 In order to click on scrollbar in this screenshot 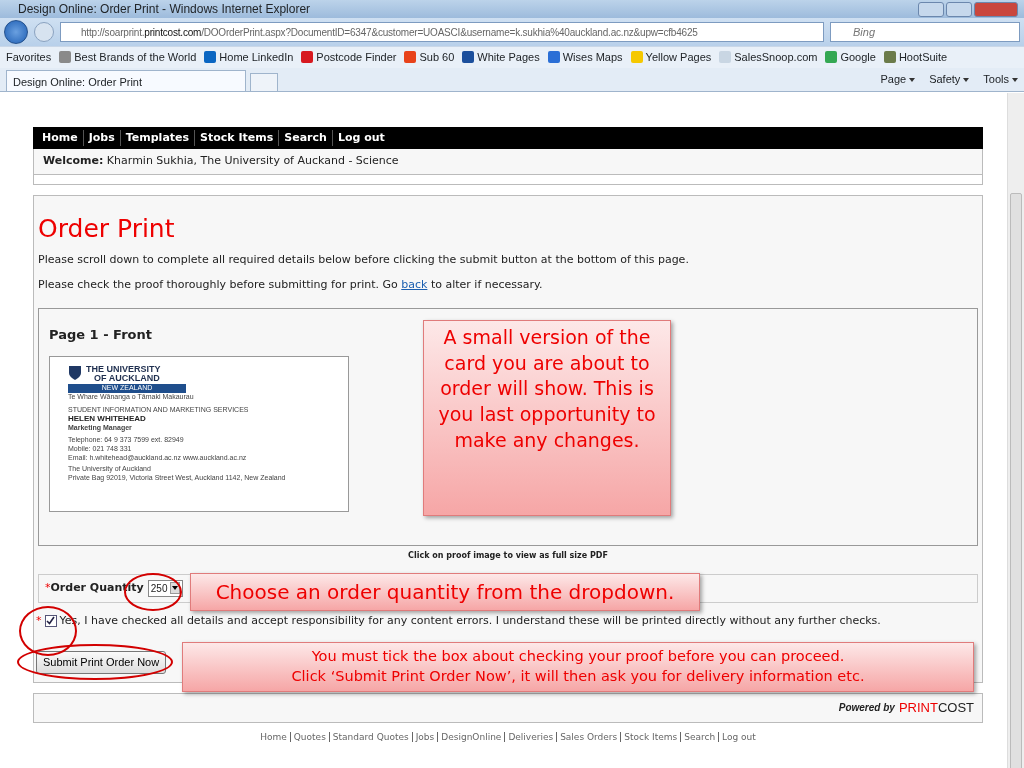, I will do `click(1015, 430)`.